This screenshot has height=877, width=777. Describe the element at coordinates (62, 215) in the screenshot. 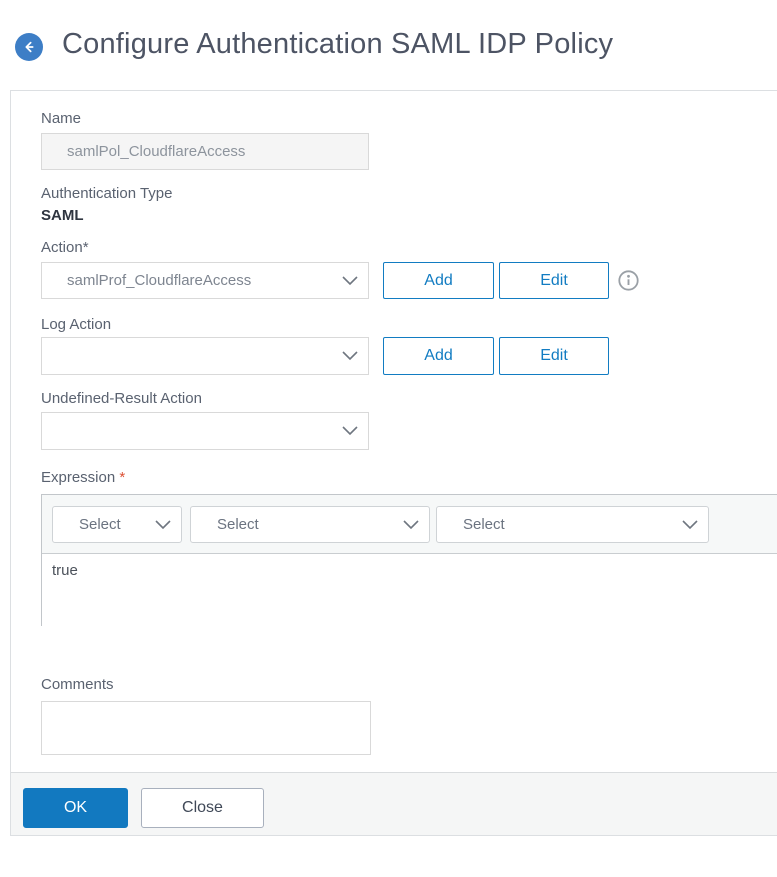

I see `auth-type-value: SAML` at that location.